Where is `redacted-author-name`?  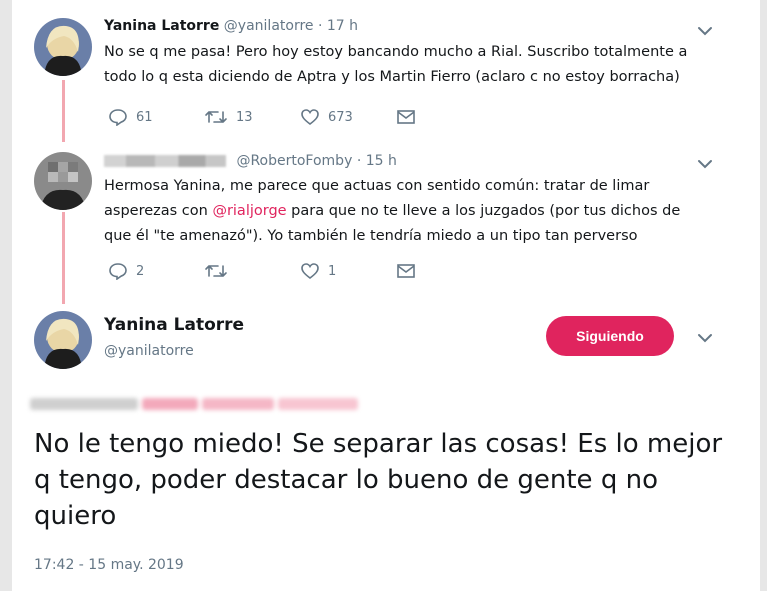 redacted-author-name is located at coordinates (165, 161).